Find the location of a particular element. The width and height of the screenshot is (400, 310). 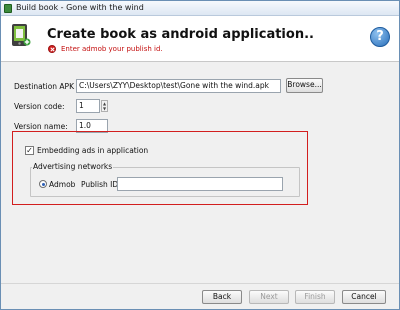

footer-divider is located at coordinates (200, 283).